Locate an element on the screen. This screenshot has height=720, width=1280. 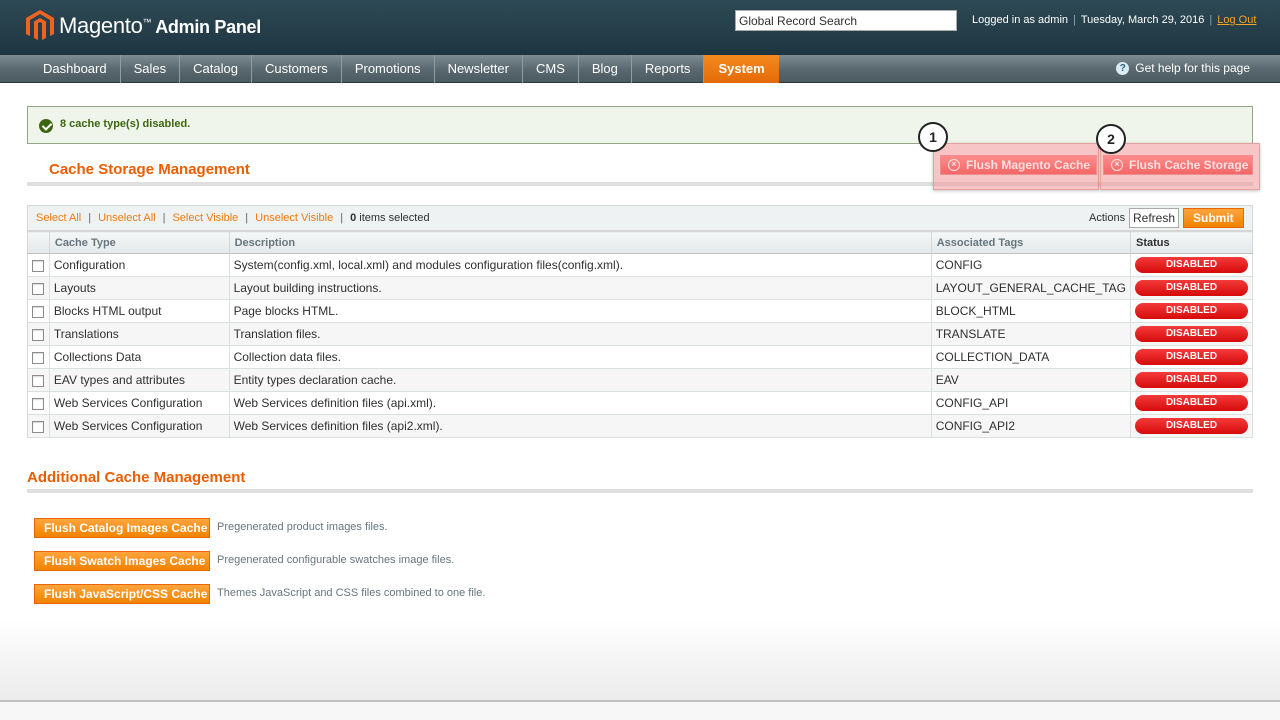
column-header-description: Description is located at coordinates (580, 242).